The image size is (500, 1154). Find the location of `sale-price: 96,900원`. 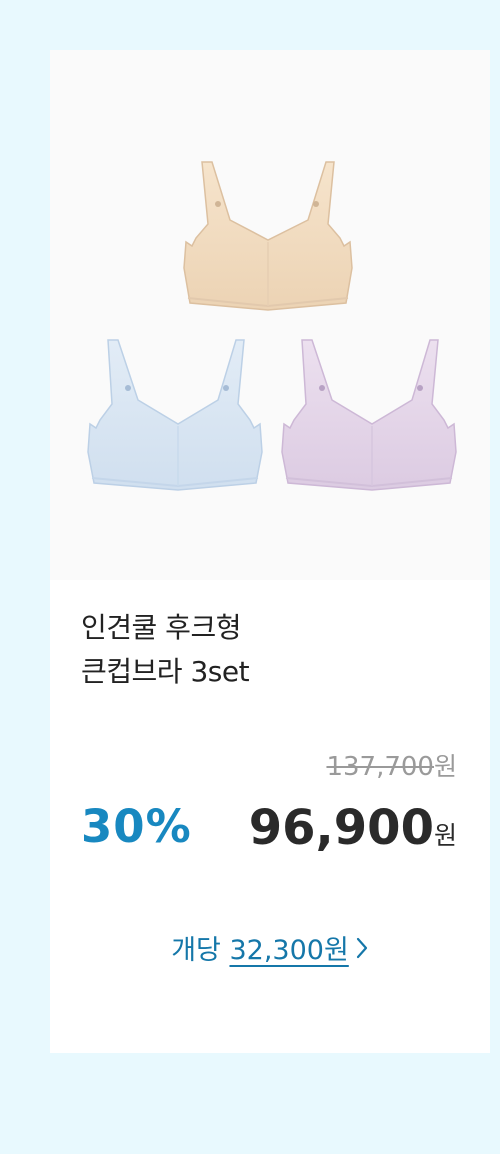

sale-price: 96,900원 is located at coordinates (353, 828).